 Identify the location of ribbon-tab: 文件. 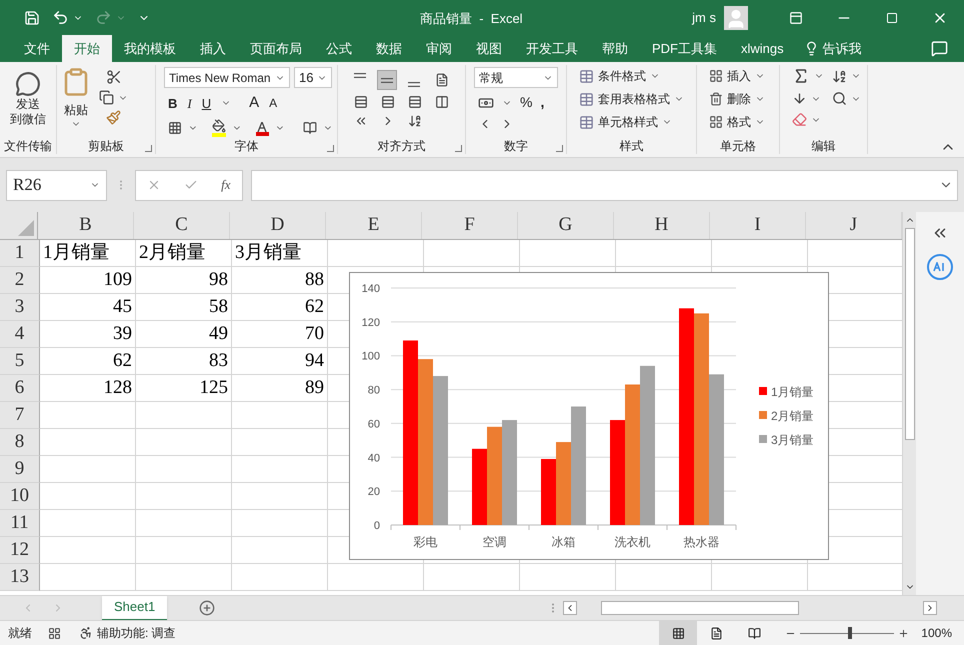
(37, 48).